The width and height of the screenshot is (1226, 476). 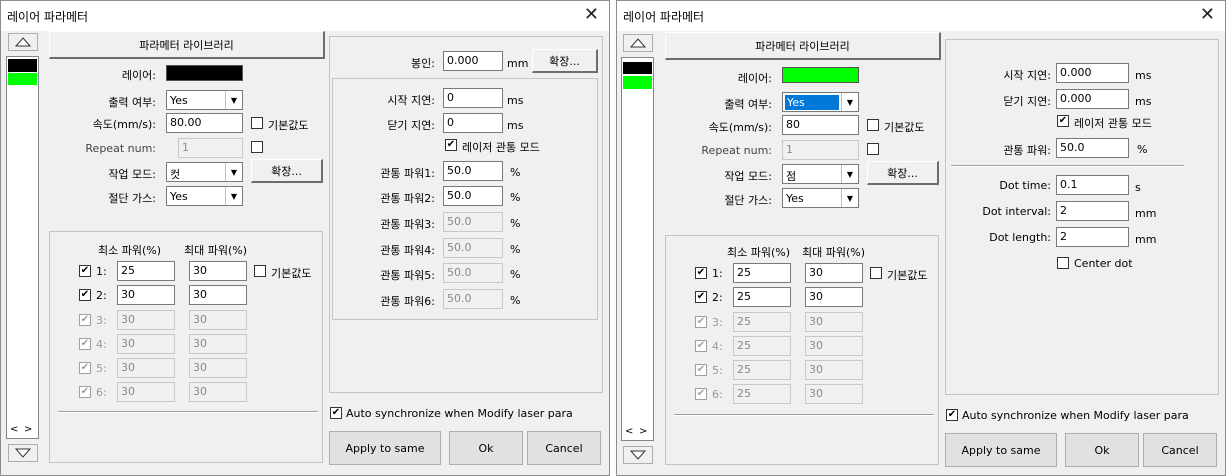 What do you see at coordinates (664, 17) in the screenshot?
I see `dialog-title: 레이어 파라메터` at bounding box center [664, 17].